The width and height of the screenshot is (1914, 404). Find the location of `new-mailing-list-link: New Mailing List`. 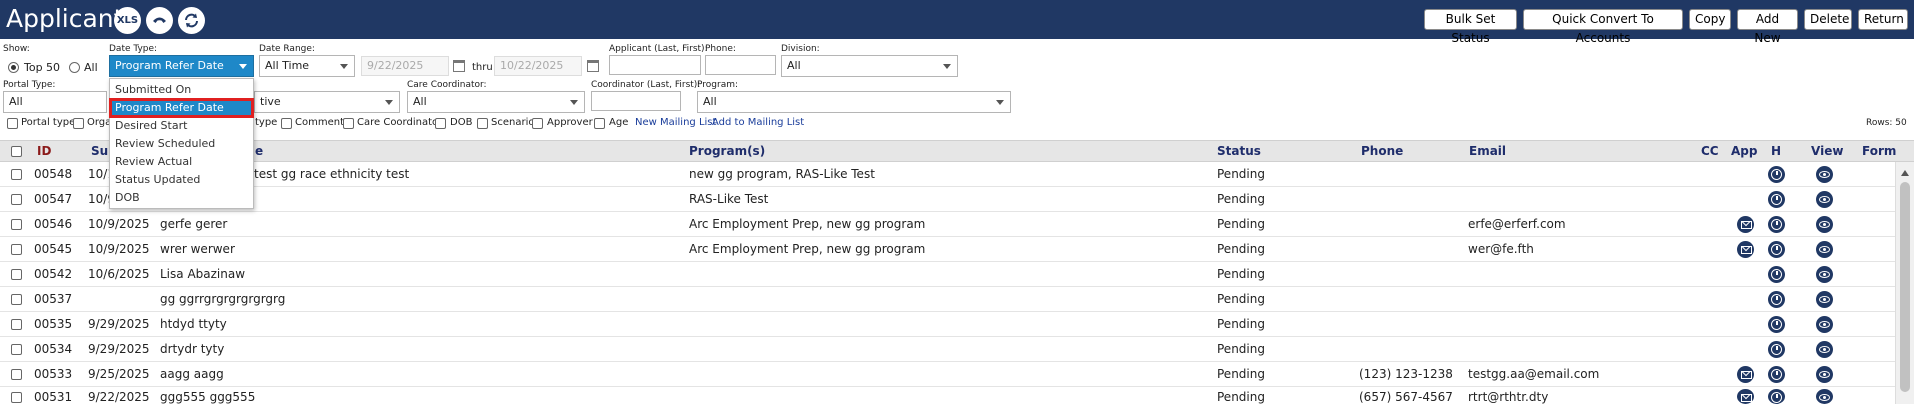

new-mailing-list-link: New Mailing List is located at coordinates (675, 122).